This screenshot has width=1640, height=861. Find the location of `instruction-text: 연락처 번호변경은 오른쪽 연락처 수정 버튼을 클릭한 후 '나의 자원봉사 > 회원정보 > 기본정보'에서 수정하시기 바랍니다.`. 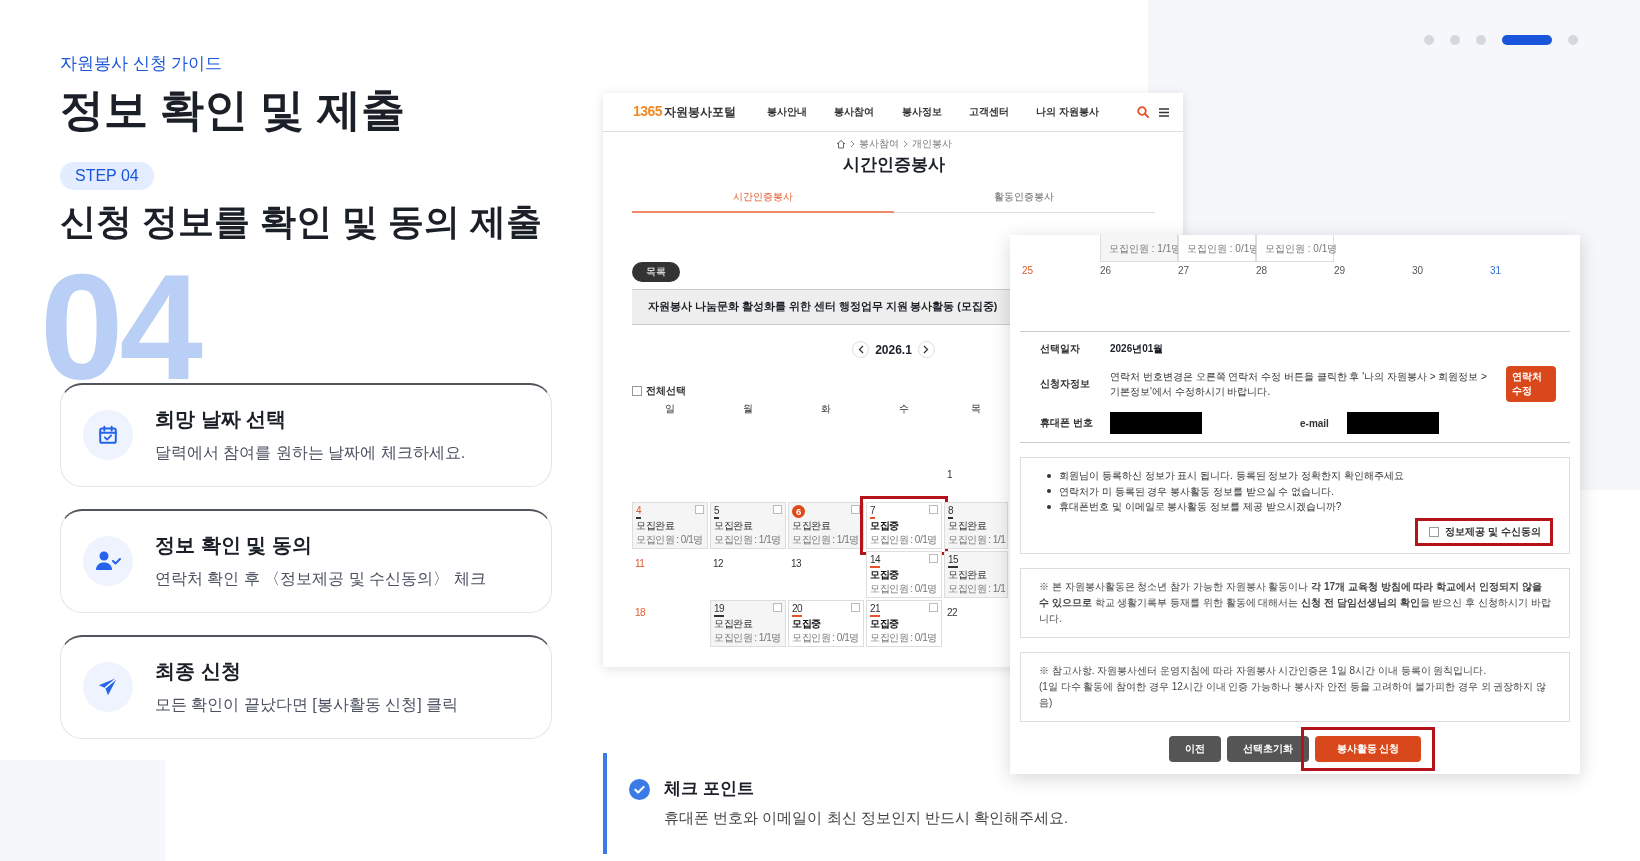

instruction-text: 연락처 번호변경은 오른쪽 연락처 수정 버튼을 클릭한 후 '나의 자원봉사 > 회원정보 > 기본정보'에서 수정하시기 바랍니다. is located at coordinates (1299, 384).